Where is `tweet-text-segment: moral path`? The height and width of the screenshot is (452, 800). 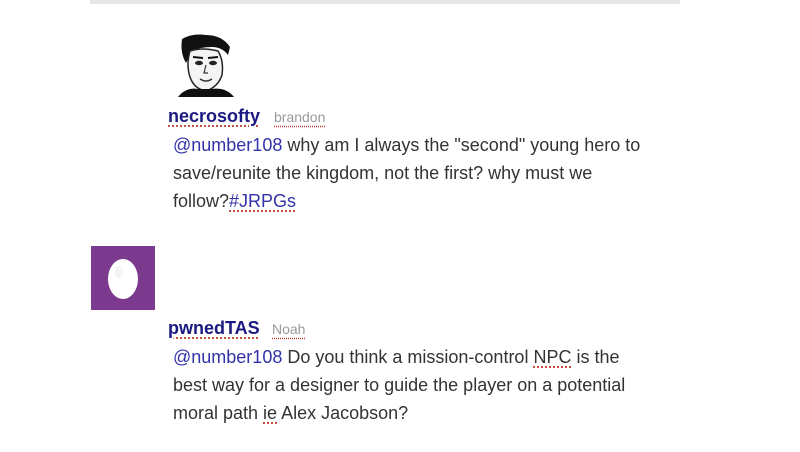
tweet-text-segment: moral path is located at coordinates (218, 413).